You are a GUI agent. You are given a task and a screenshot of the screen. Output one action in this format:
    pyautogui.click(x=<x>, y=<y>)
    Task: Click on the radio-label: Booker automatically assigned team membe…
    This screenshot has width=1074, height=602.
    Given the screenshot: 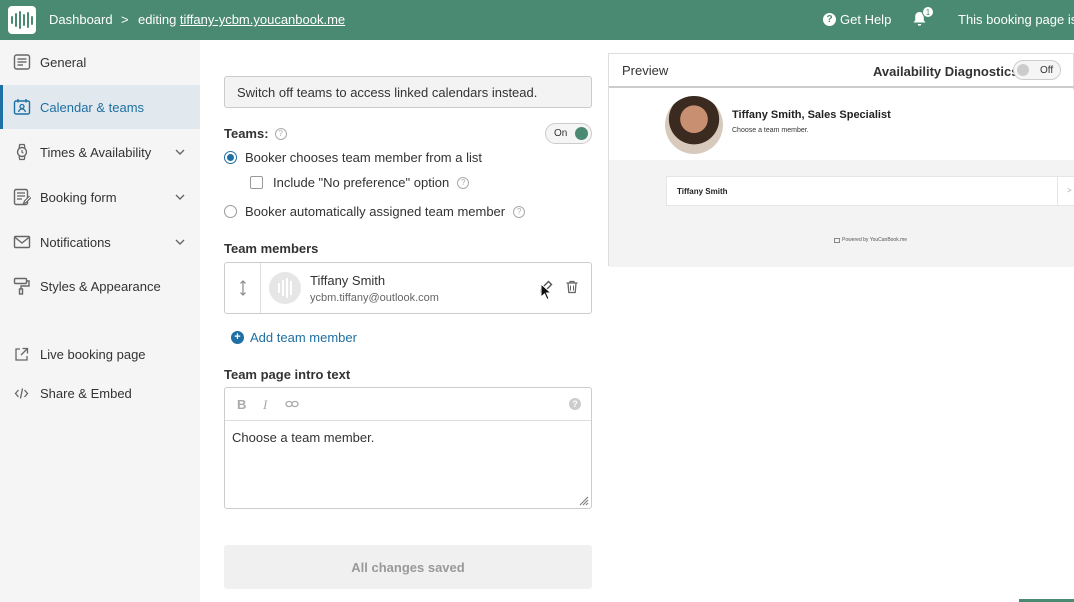 What is the action you would take?
    pyautogui.click(x=375, y=211)
    